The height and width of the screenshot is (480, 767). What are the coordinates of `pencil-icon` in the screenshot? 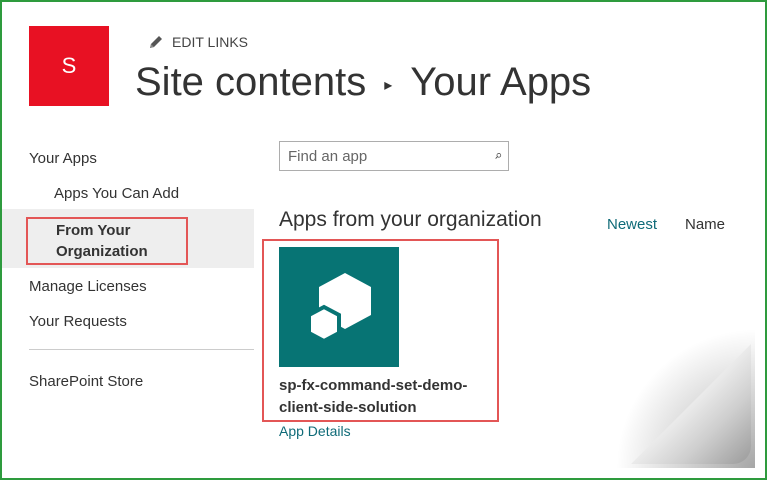 It's located at (156, 42).